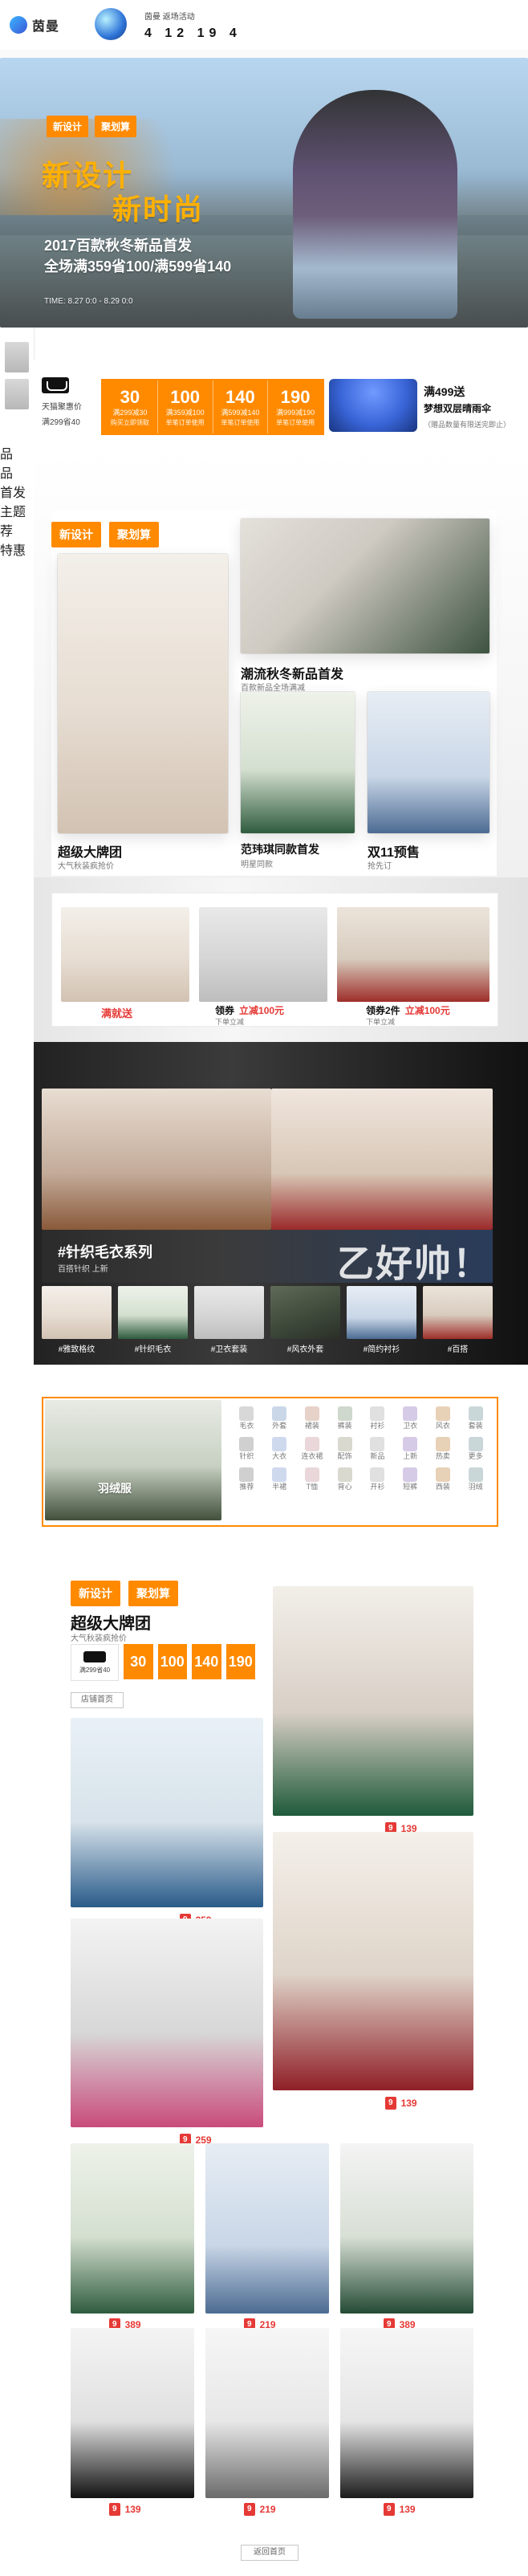 Image resolution: width=528 pixels, height=2576 pixels. Describe the element at coordinates (313, 1450) in the screenshot. I see `category-tile: 连衣裙` at that location.